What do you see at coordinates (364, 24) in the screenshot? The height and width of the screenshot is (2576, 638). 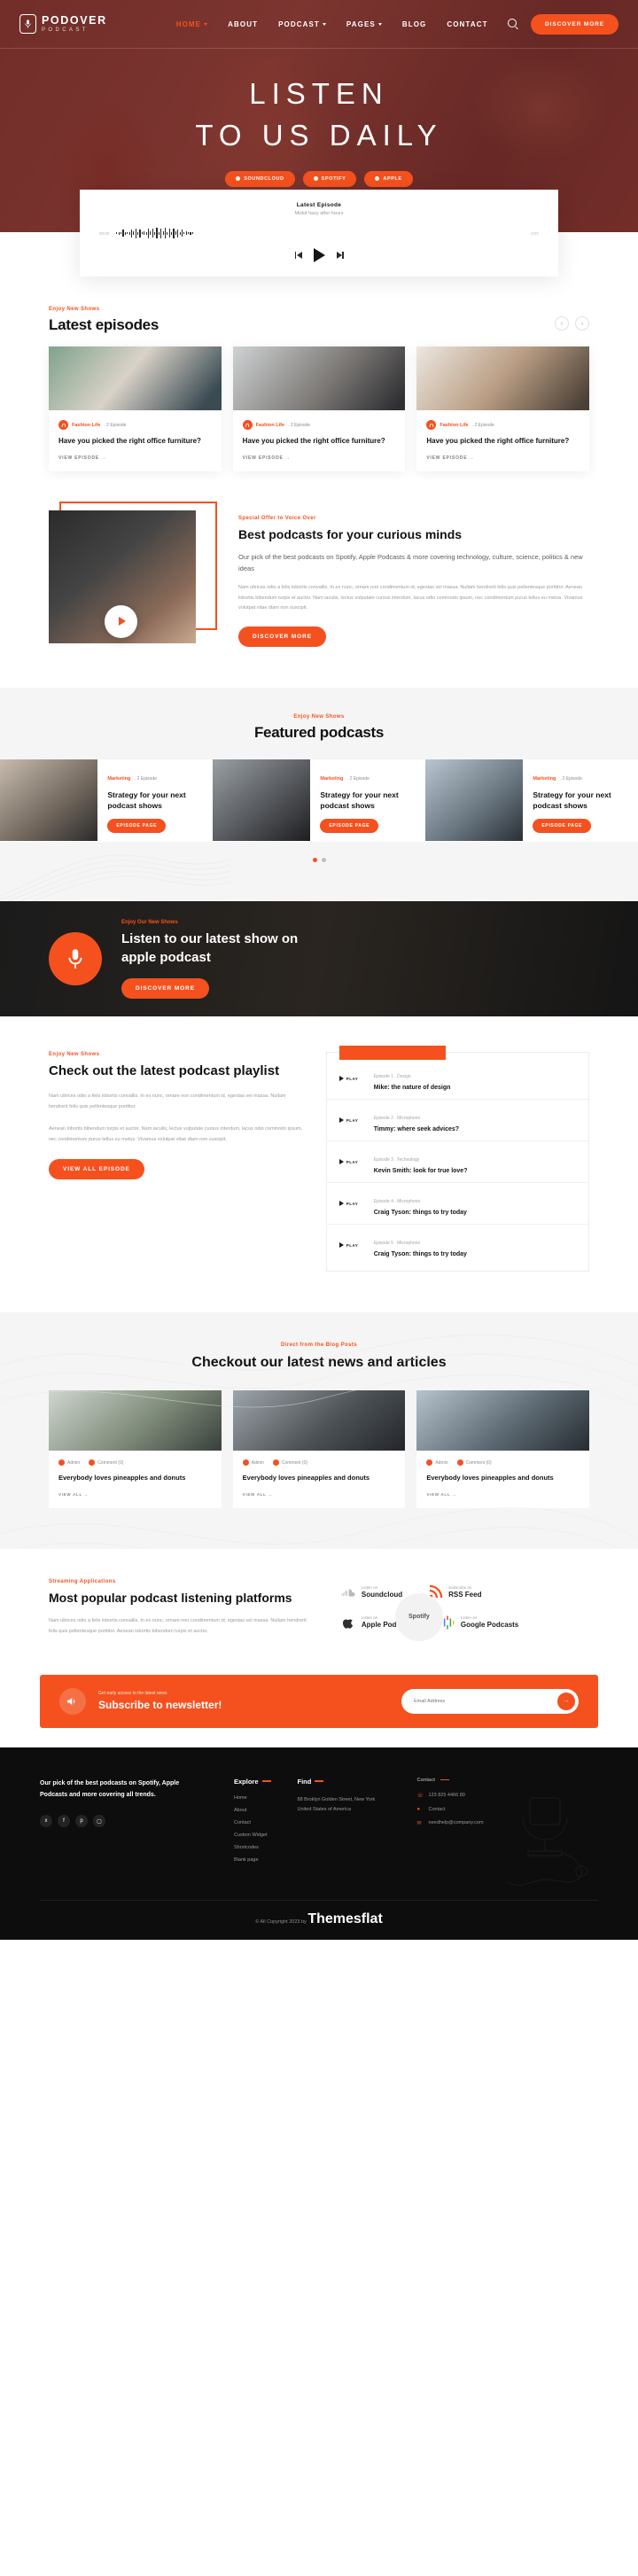 I see `nav-item-pages: PAGES` at bounding box center [364, 24].